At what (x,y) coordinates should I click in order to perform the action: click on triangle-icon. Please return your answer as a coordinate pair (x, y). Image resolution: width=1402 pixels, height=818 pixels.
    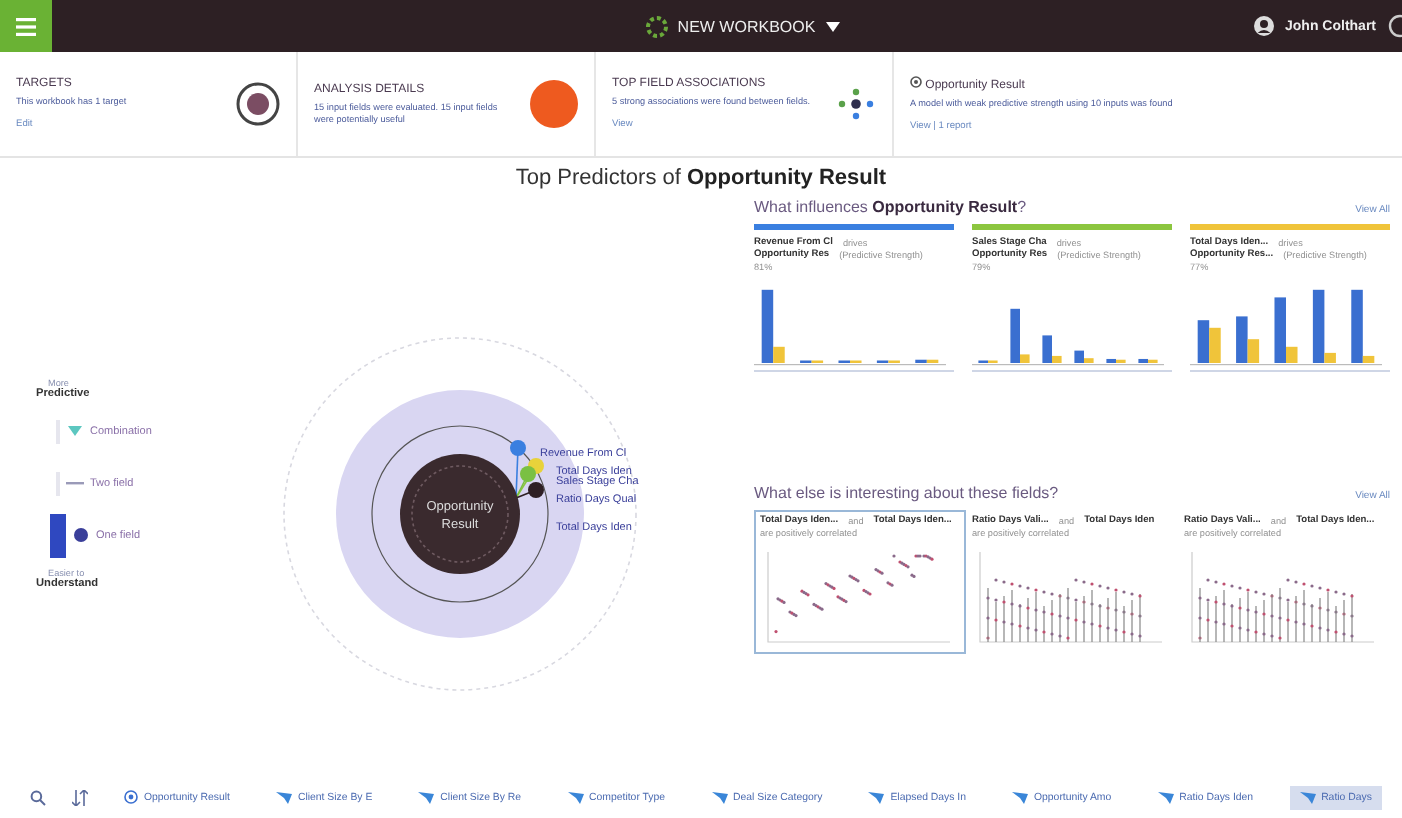
    Looking at the image, I should click on (75, 431).